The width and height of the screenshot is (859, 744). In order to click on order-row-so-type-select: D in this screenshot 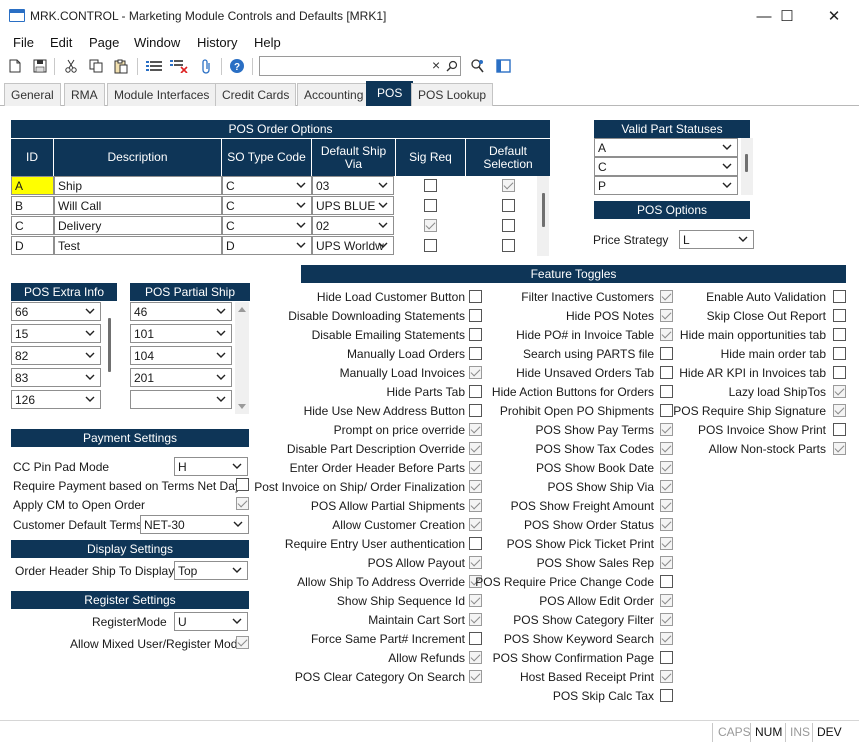, I will do `click(267, 245)`.